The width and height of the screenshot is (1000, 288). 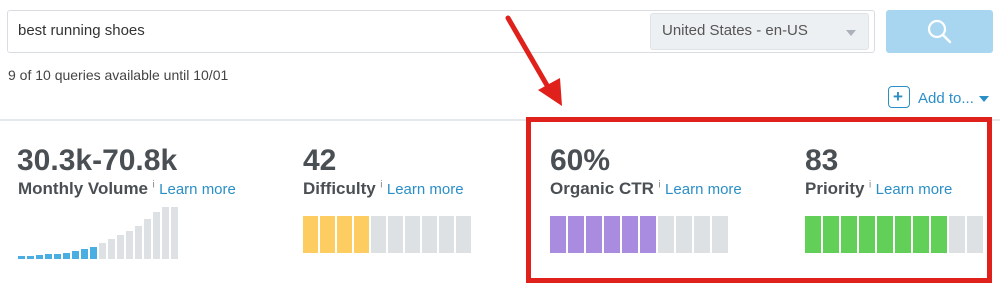 What do you see at coordinates (320, 160) in the screenshot?
I see `metric-value-difficulty: 42` at bounding box center [320, 160].